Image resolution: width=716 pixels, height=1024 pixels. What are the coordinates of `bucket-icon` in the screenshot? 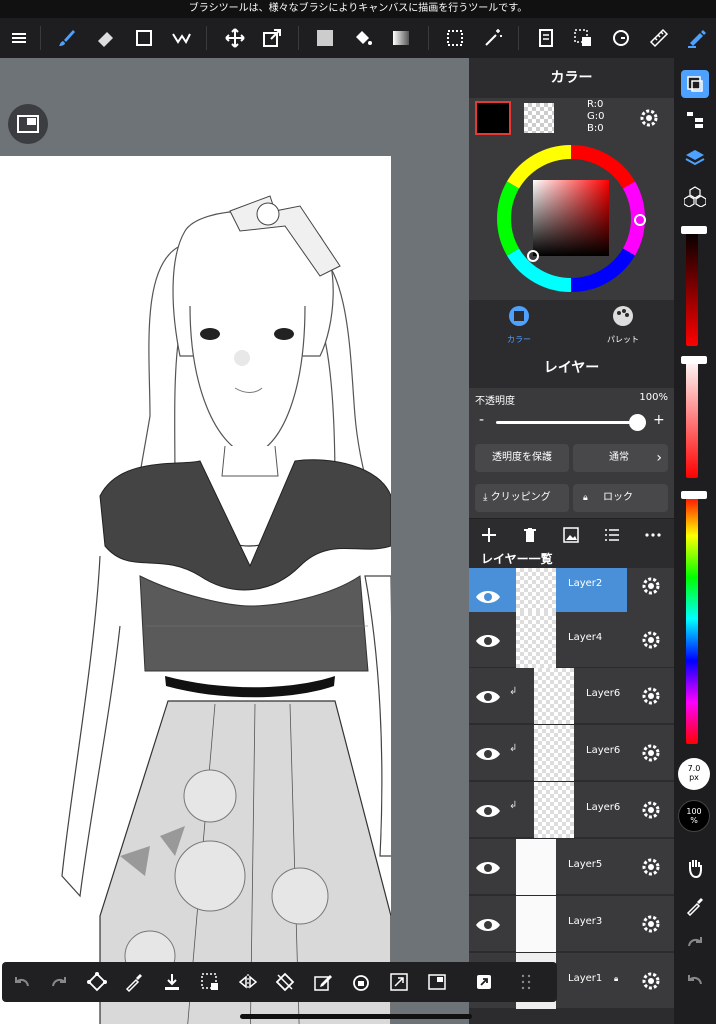 It's located at (363, 38).